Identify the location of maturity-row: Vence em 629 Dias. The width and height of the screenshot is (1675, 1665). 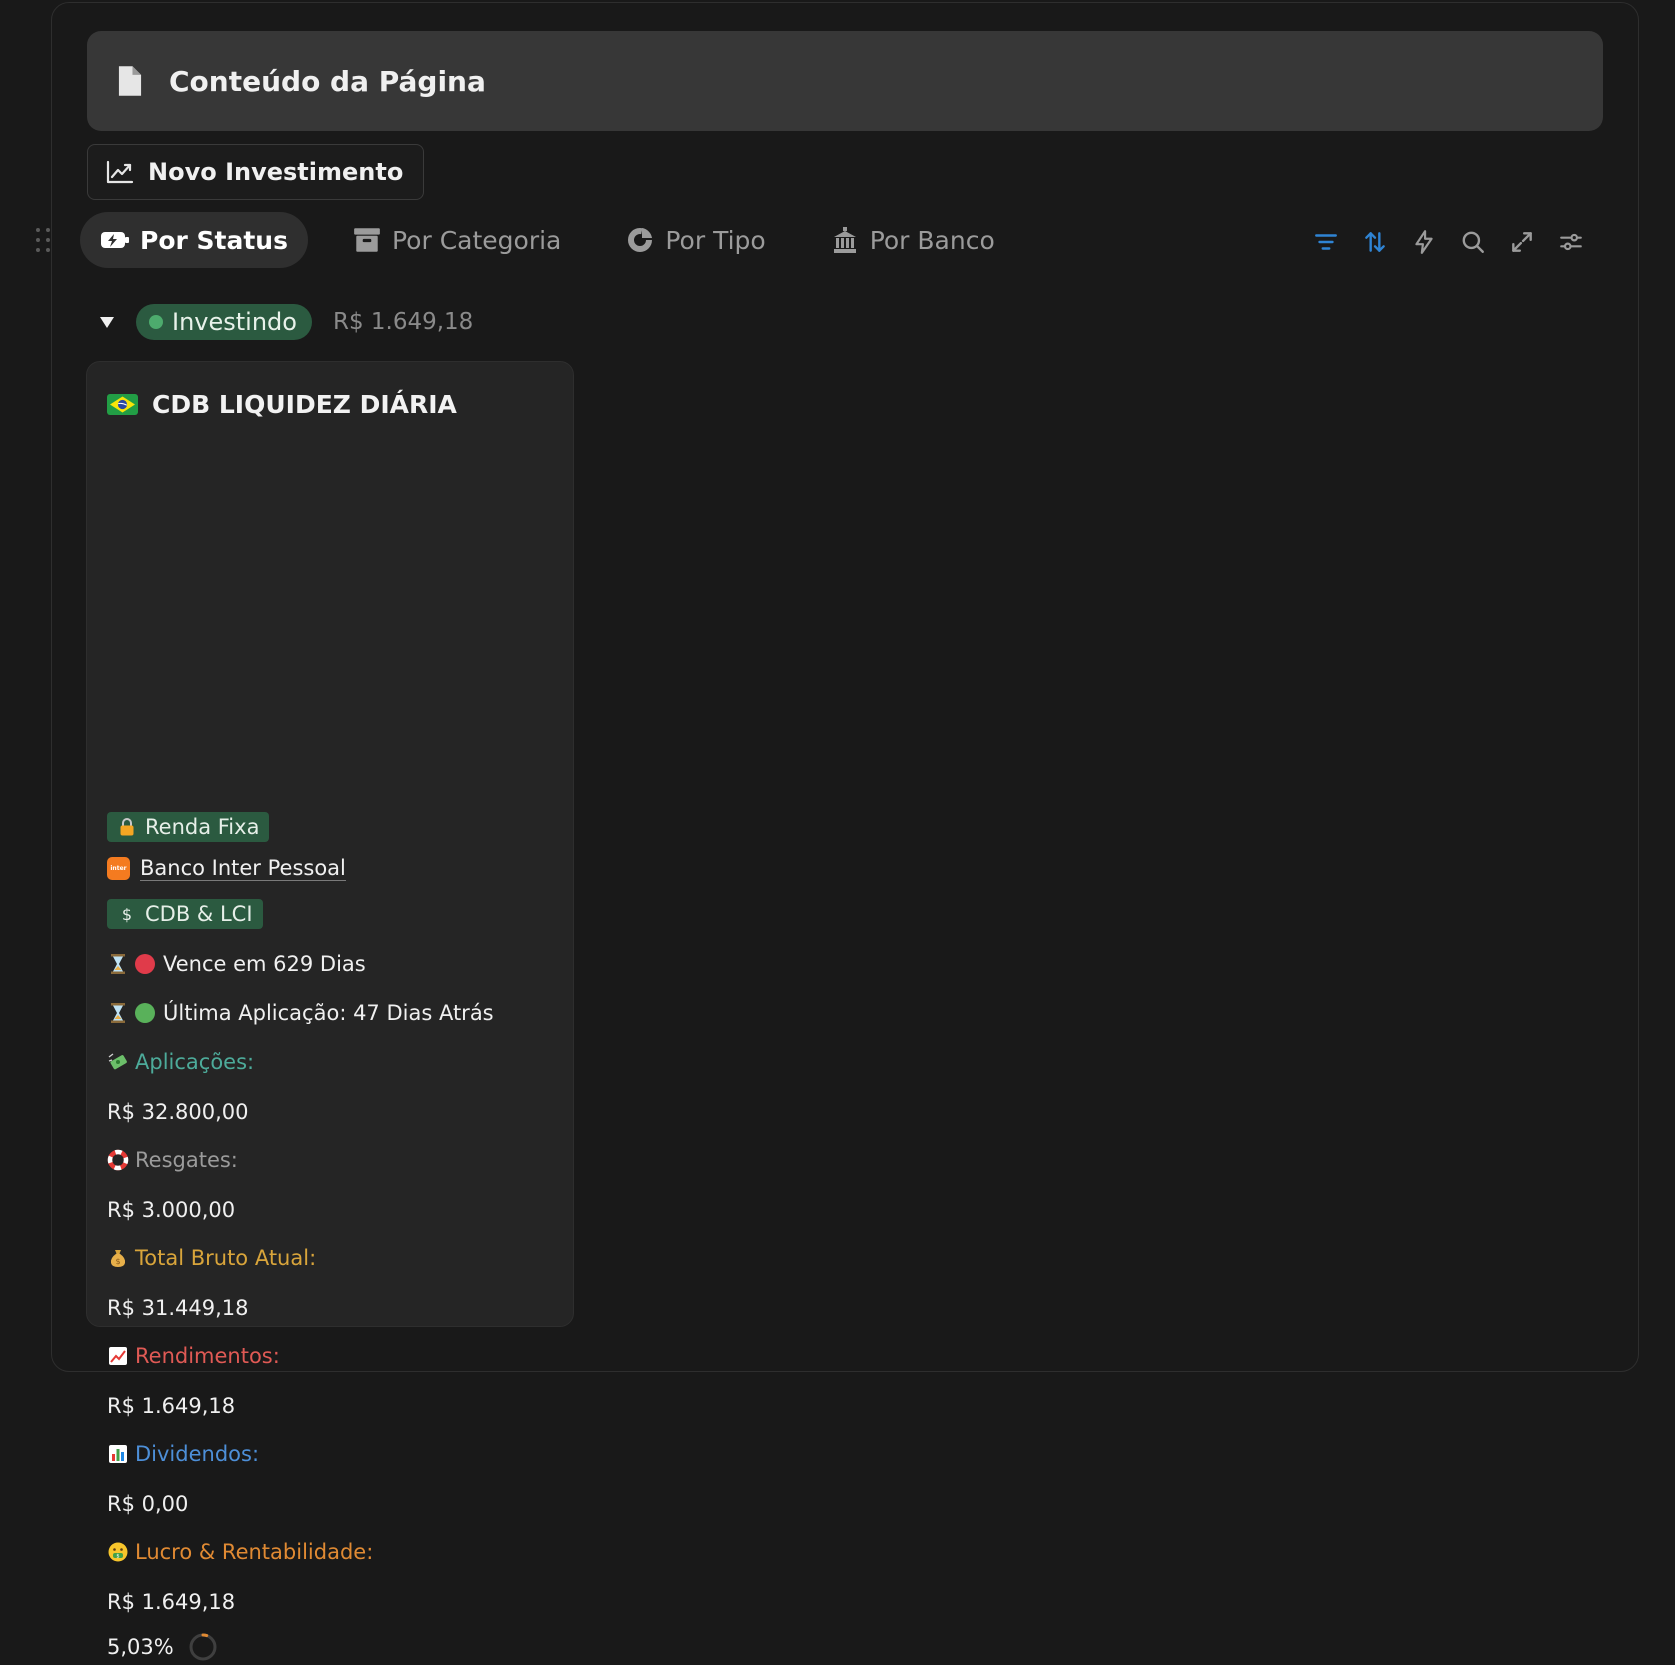
(236, 964).